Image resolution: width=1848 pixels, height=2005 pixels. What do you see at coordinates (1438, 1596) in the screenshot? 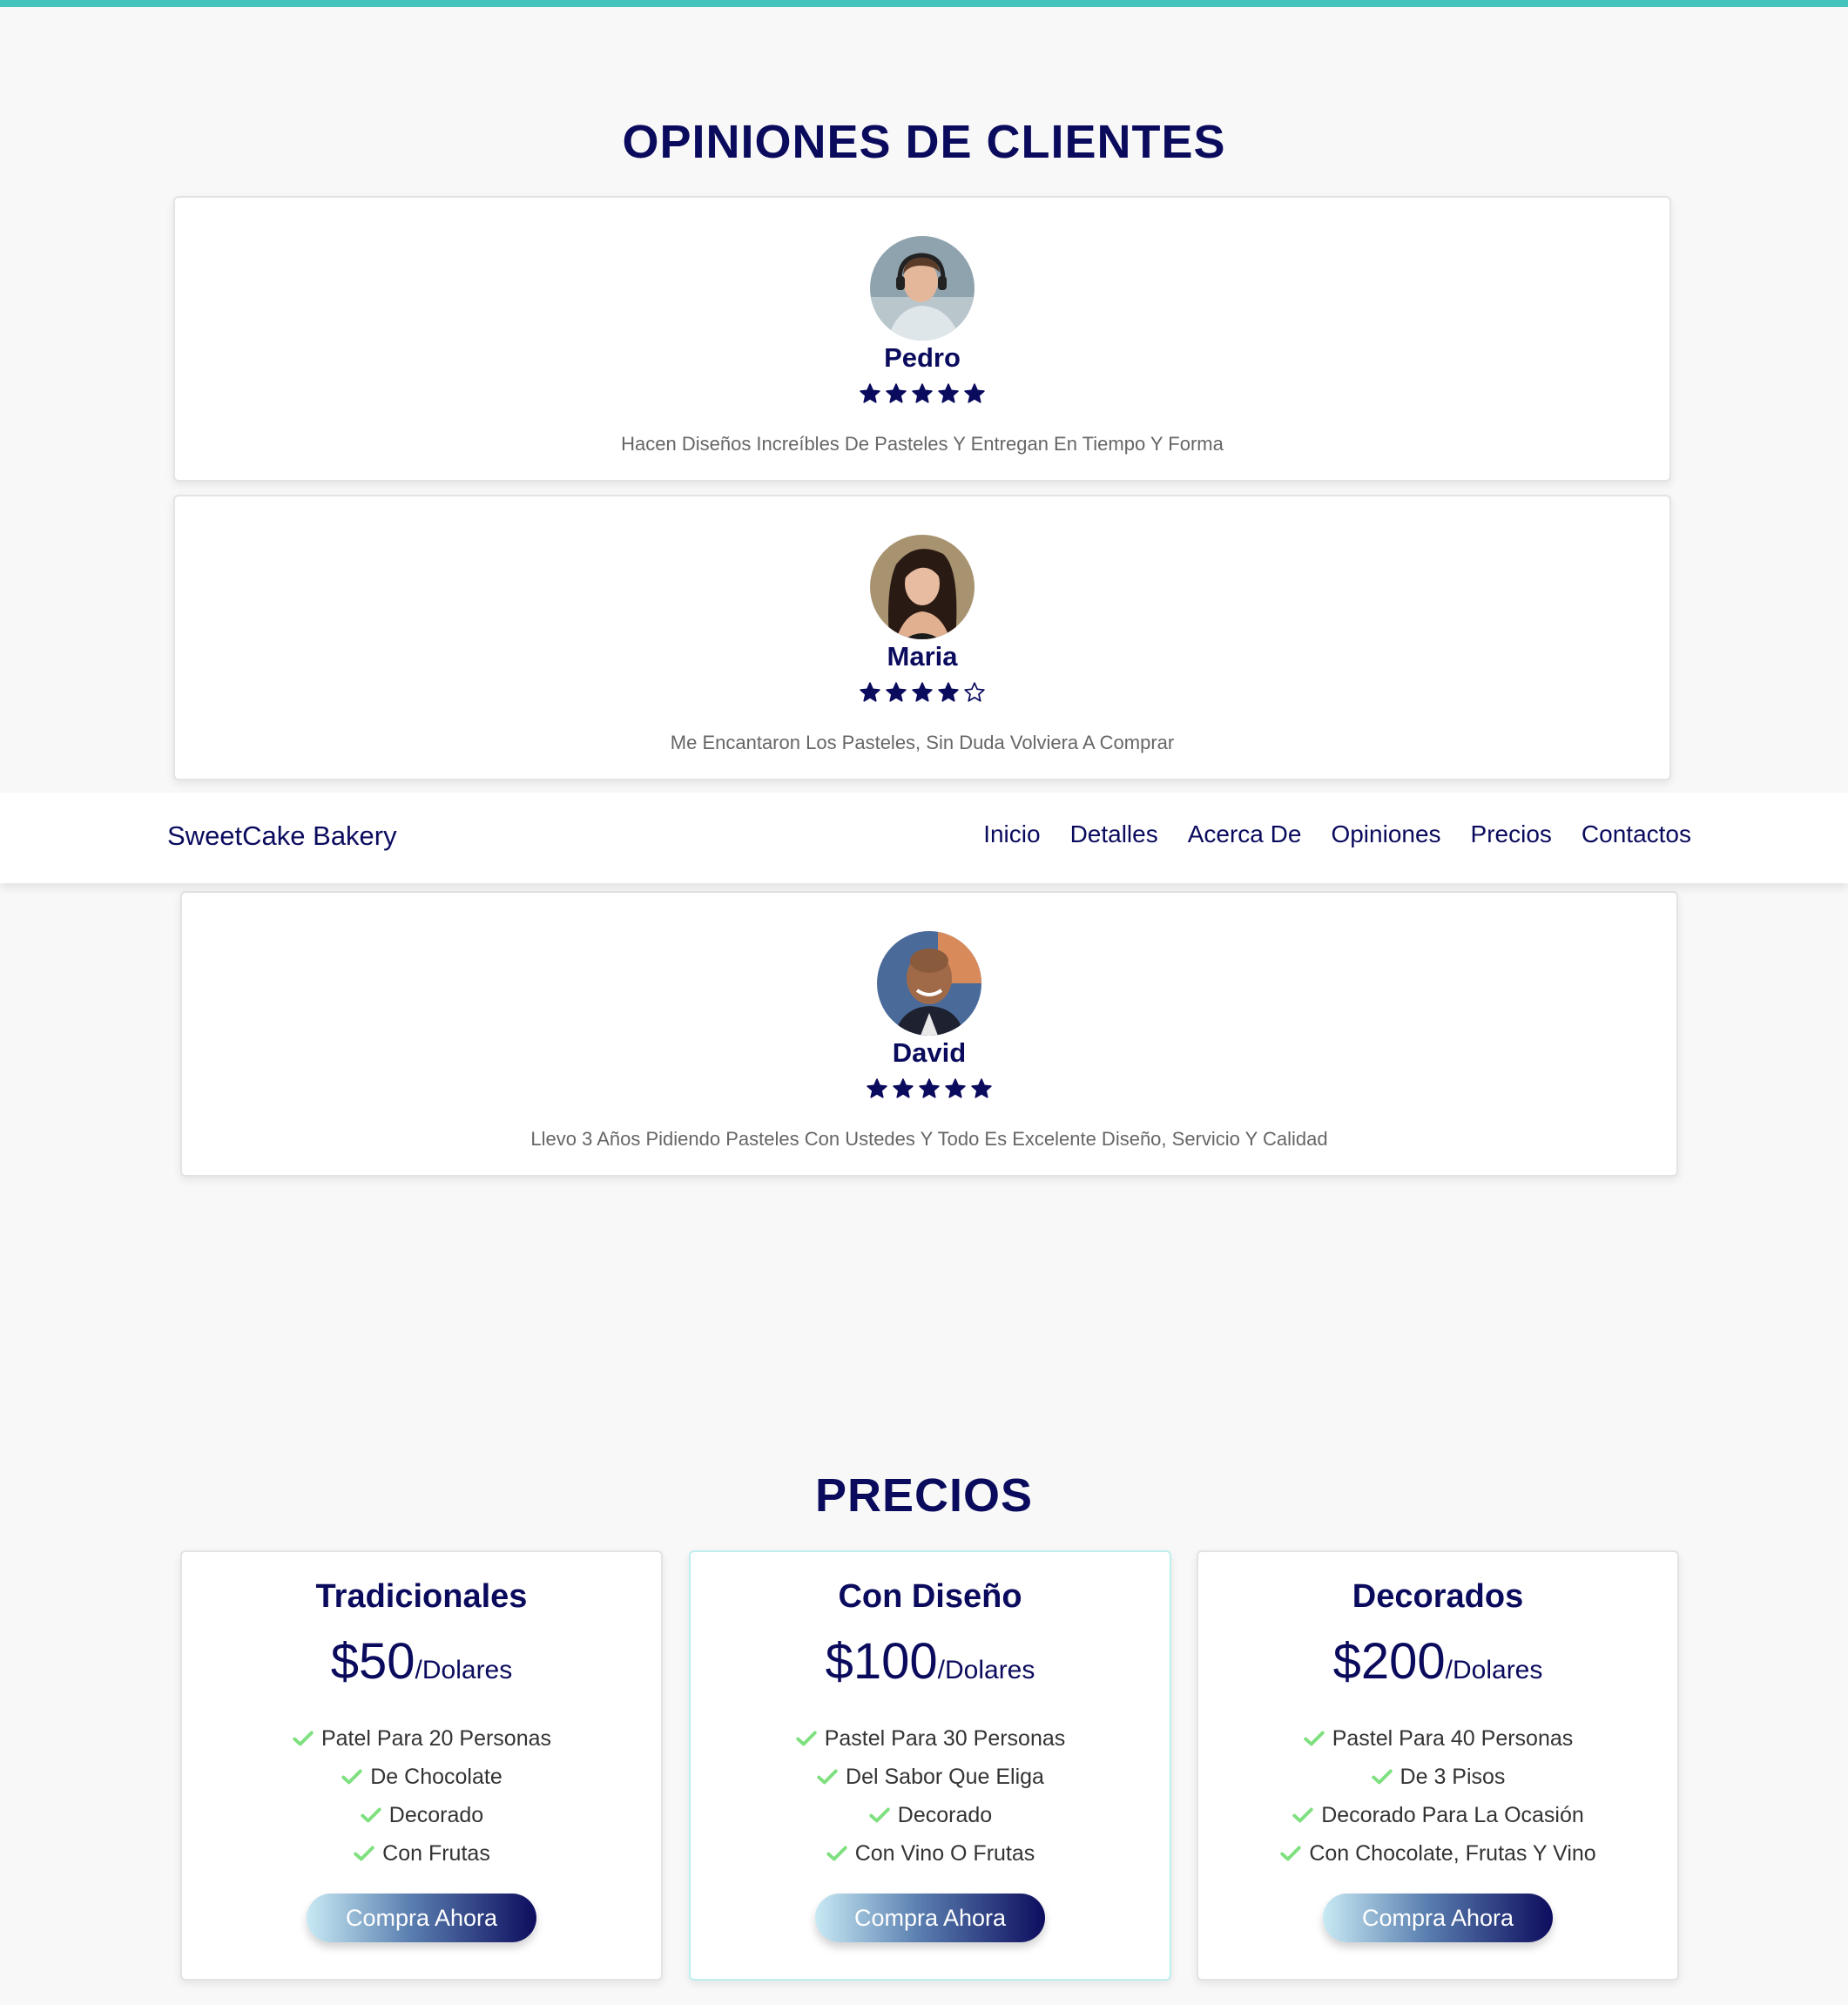
I see `plan-name: Decorados` at bounding box center [1438, 1596].